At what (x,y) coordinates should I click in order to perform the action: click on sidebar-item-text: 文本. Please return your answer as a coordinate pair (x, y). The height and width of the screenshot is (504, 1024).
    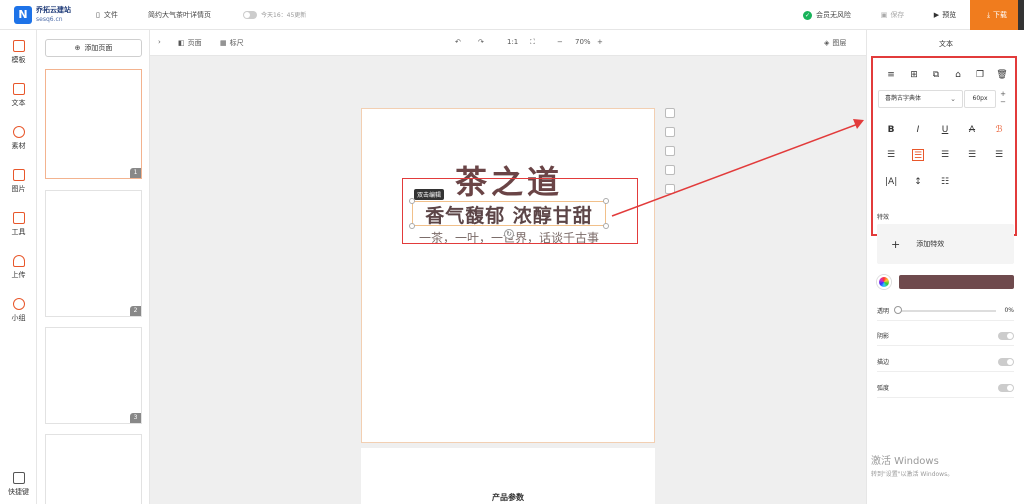
    Looking at the image, I should click on (18, 95).